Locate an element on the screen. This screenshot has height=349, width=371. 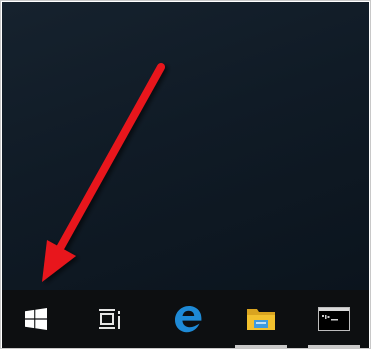
edge-browser-icon is located at coordinates (188, 319).